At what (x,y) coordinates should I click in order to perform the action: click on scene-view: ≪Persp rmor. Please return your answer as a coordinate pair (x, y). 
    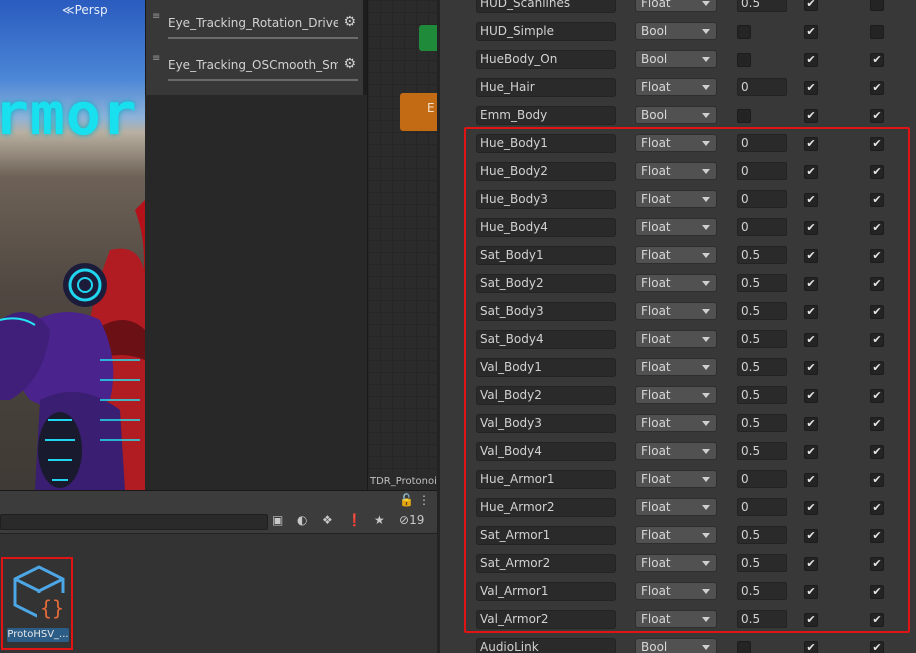
    Looking at the image, I should click on (72, 245).